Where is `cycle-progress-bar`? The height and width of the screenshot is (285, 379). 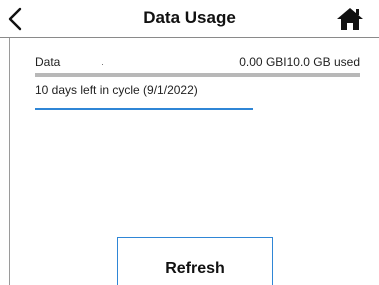 cycle-progress-bar is located at coordinates (197, 109).